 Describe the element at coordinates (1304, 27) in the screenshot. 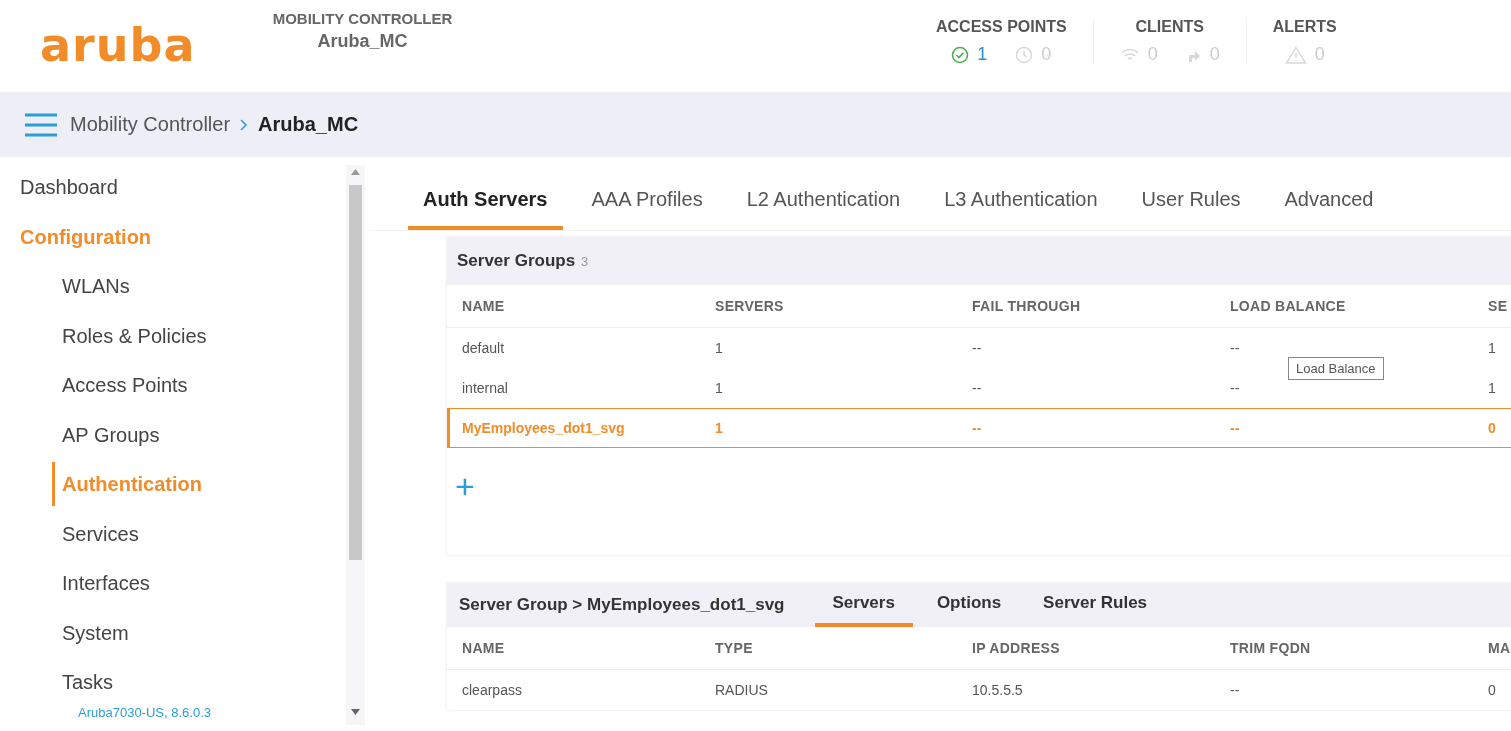

I see `stat-label: ALERTS` at that location.